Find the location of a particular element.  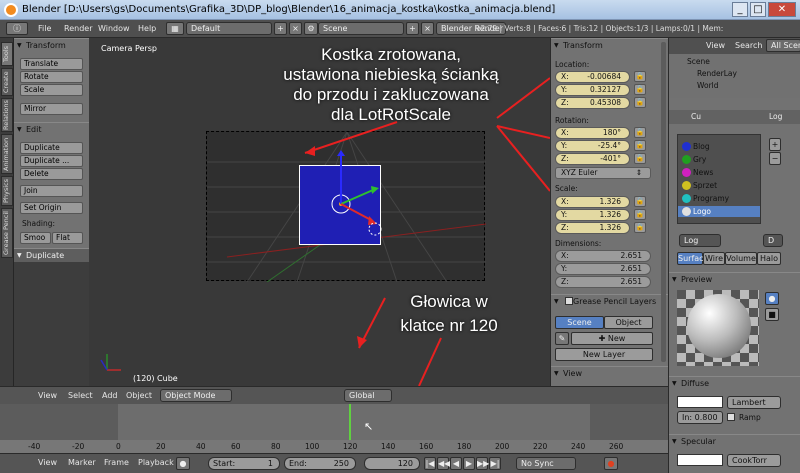

jump-start-icon: |◀ is located at coordinates (430, 463).